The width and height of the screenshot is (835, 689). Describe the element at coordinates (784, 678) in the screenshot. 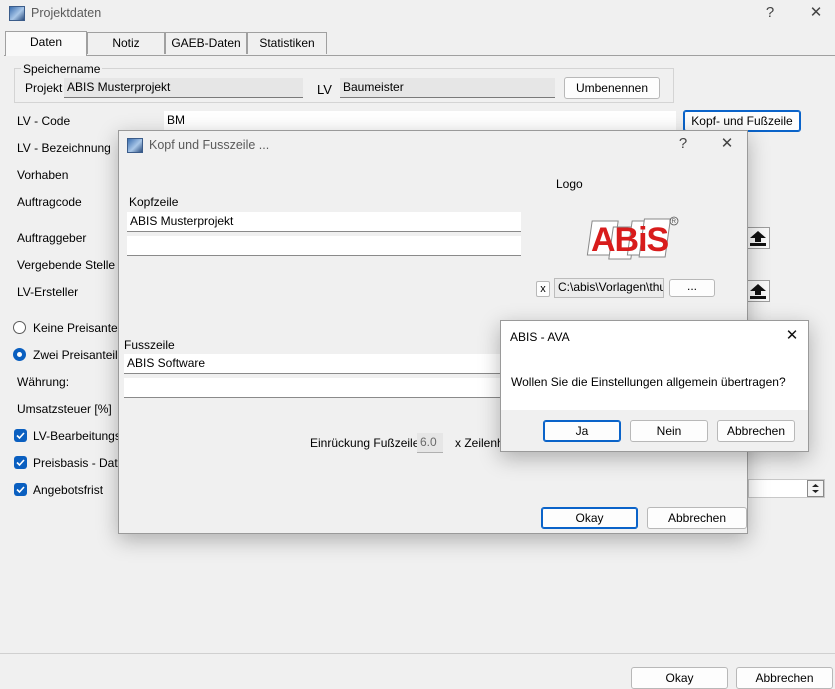

I see `main-cancel-button: Abbrechen` at that location.